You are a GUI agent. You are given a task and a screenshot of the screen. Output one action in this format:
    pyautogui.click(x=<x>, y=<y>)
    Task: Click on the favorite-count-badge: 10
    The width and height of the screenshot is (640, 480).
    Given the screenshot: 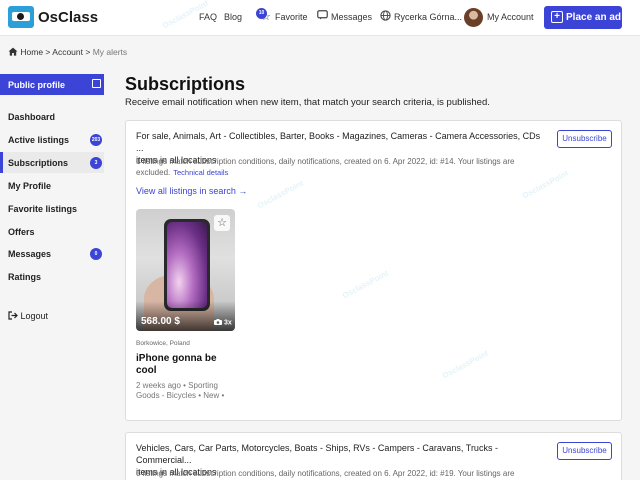 What is the action you would take?
    pyautogui.click(x=261, y=13)
    